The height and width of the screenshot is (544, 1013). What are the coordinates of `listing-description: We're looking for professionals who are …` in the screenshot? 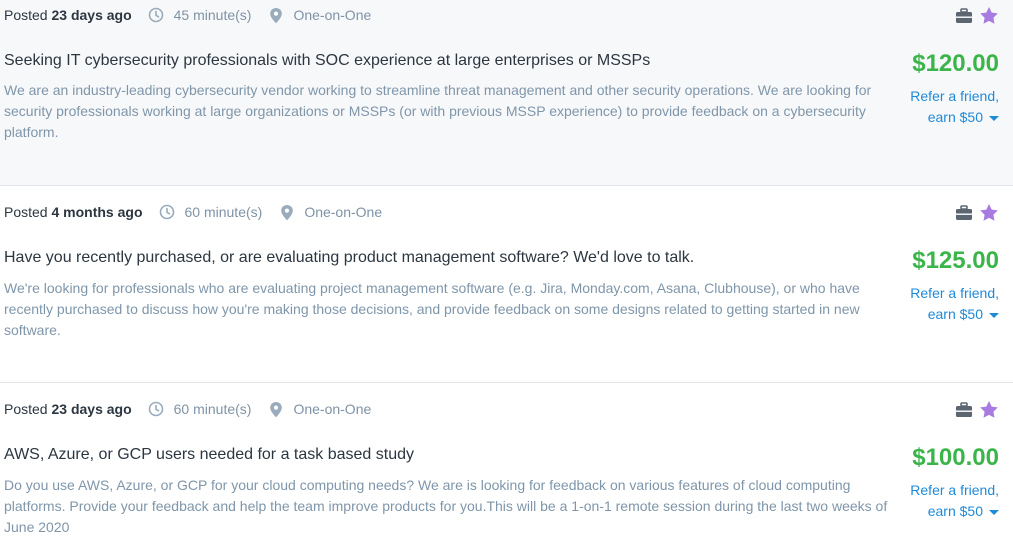 It's located at (432, 309).